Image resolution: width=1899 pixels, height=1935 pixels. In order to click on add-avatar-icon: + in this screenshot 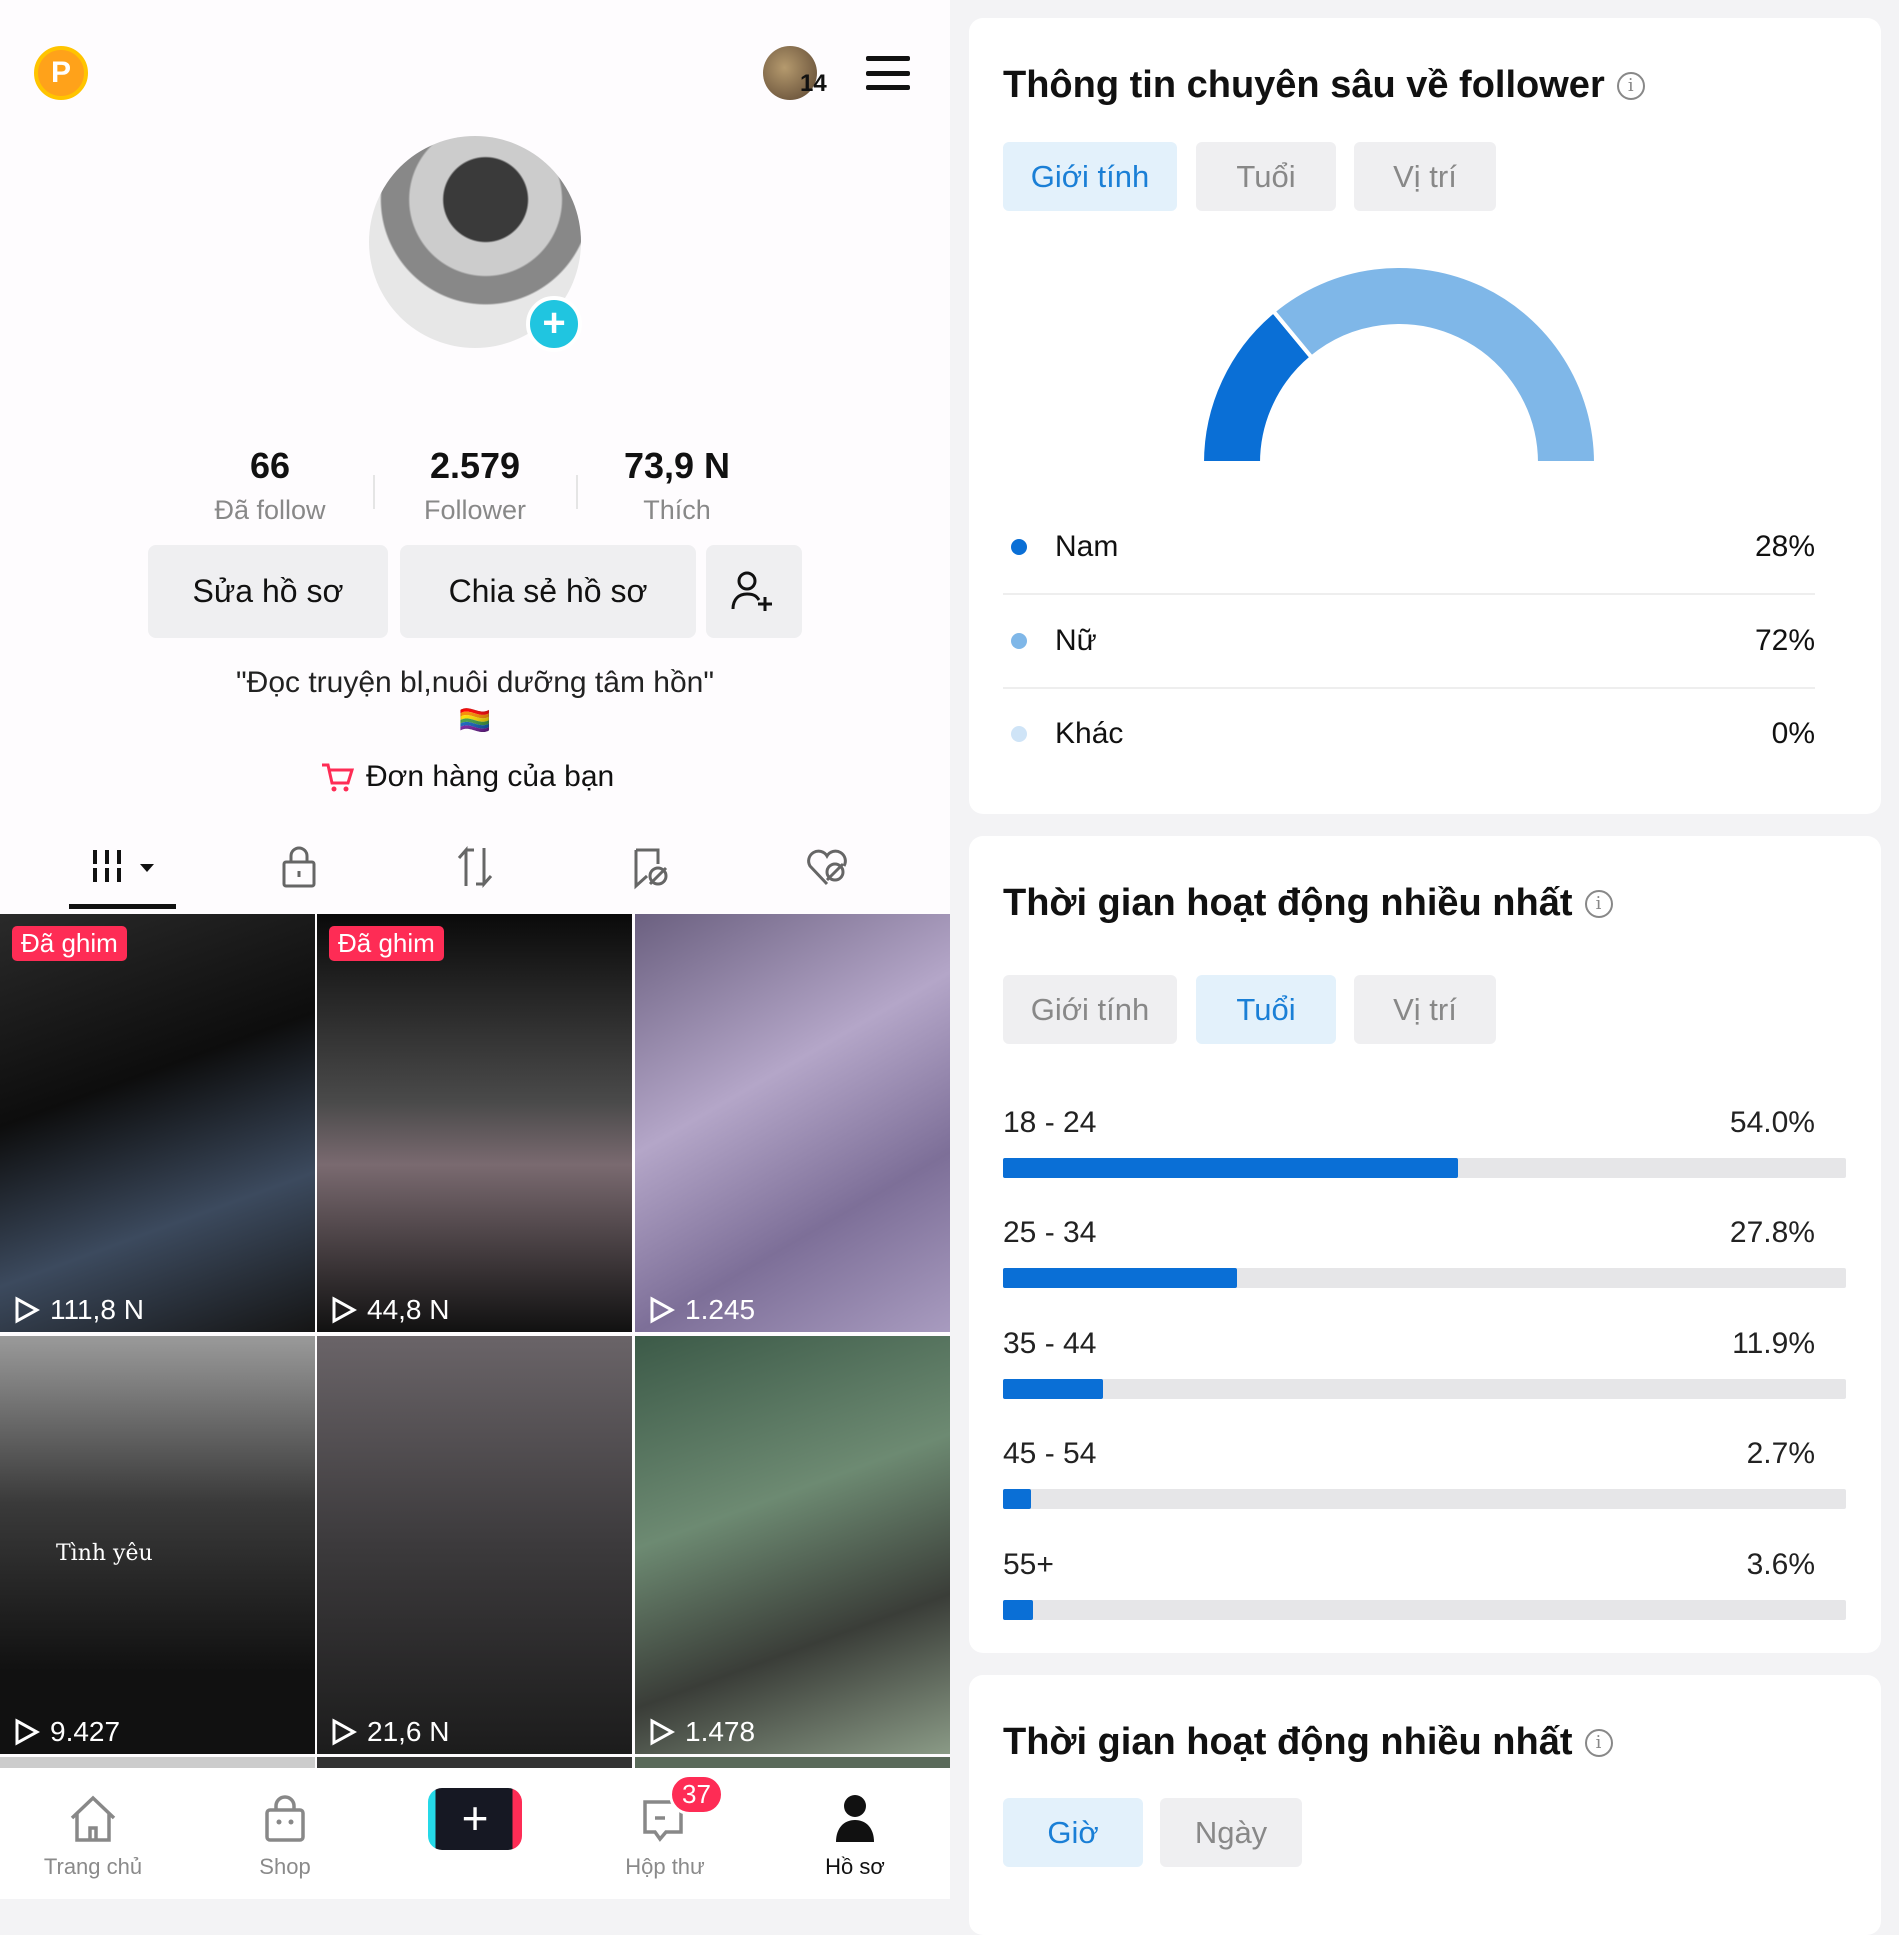, I will do `click(554, 324)`.